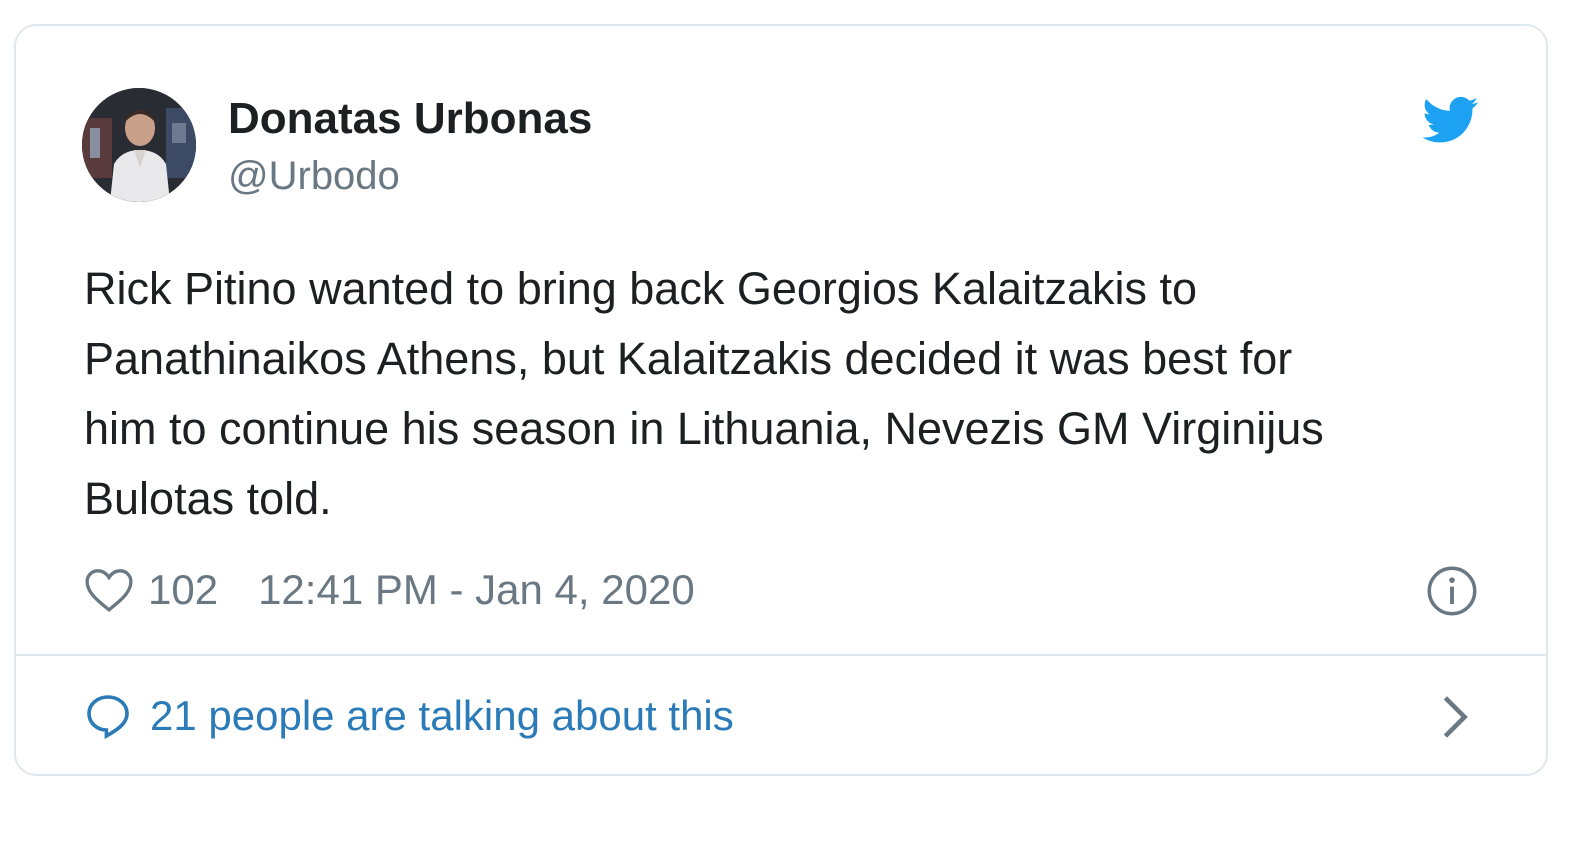 The width and height of the screenshot is (1590, 850). I want to click on timestamp: 12:41 PM - Jan 4, 2020, so click(476, 590).